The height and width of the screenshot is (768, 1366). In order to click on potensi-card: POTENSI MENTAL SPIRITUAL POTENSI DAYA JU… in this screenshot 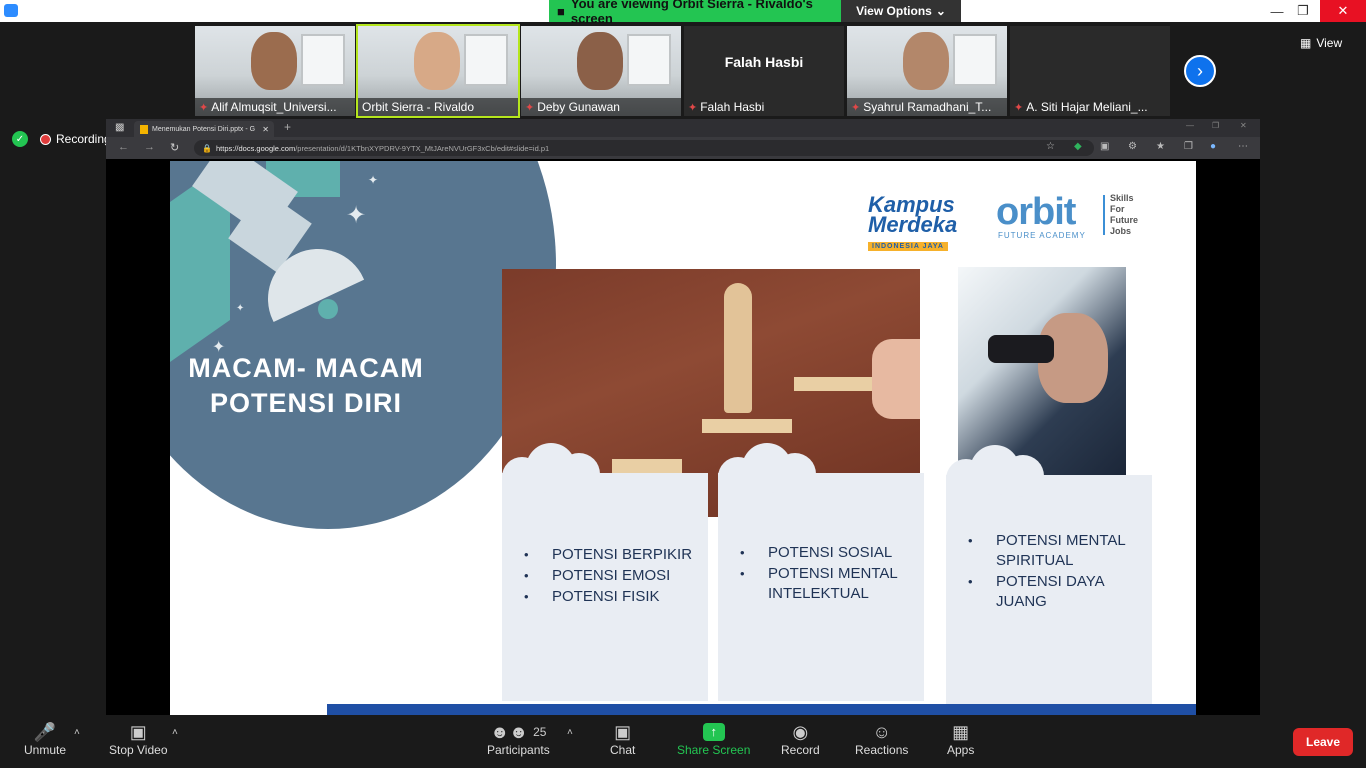, I will do `click(1049, 575)`.